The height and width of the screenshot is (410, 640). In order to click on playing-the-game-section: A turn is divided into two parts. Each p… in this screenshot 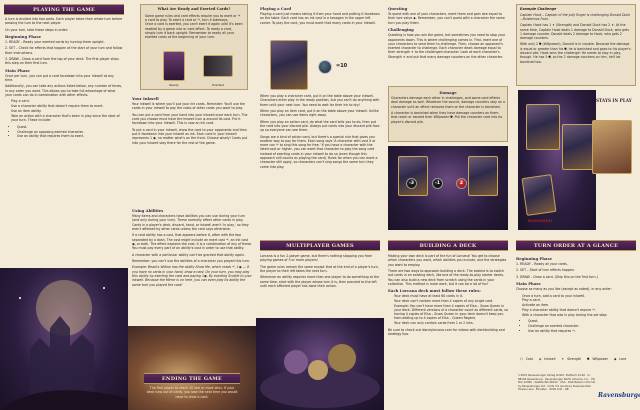, I will do `click(64, 139)`.